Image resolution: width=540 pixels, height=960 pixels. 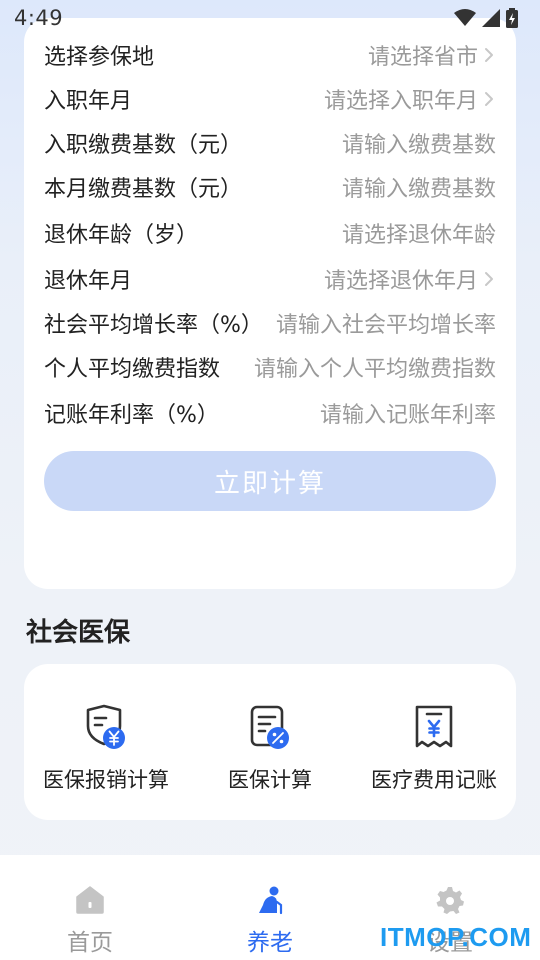 What do you see at coordinates (143, 145) in the screenshot?
I see `form-label: 入职缴费基数（元）` at bounding box center [143, 145].